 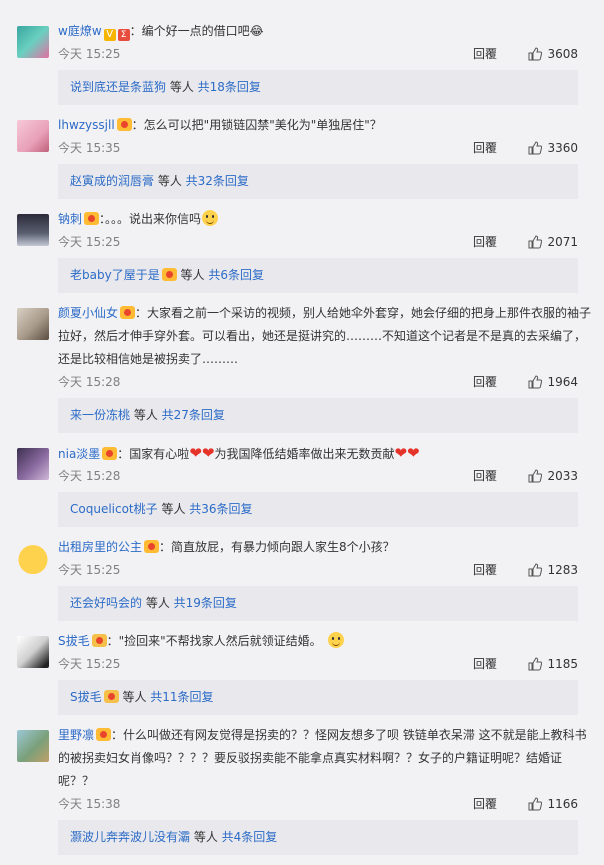 I want to click on comment-username: 里野凛, so click(x=76, y=735).